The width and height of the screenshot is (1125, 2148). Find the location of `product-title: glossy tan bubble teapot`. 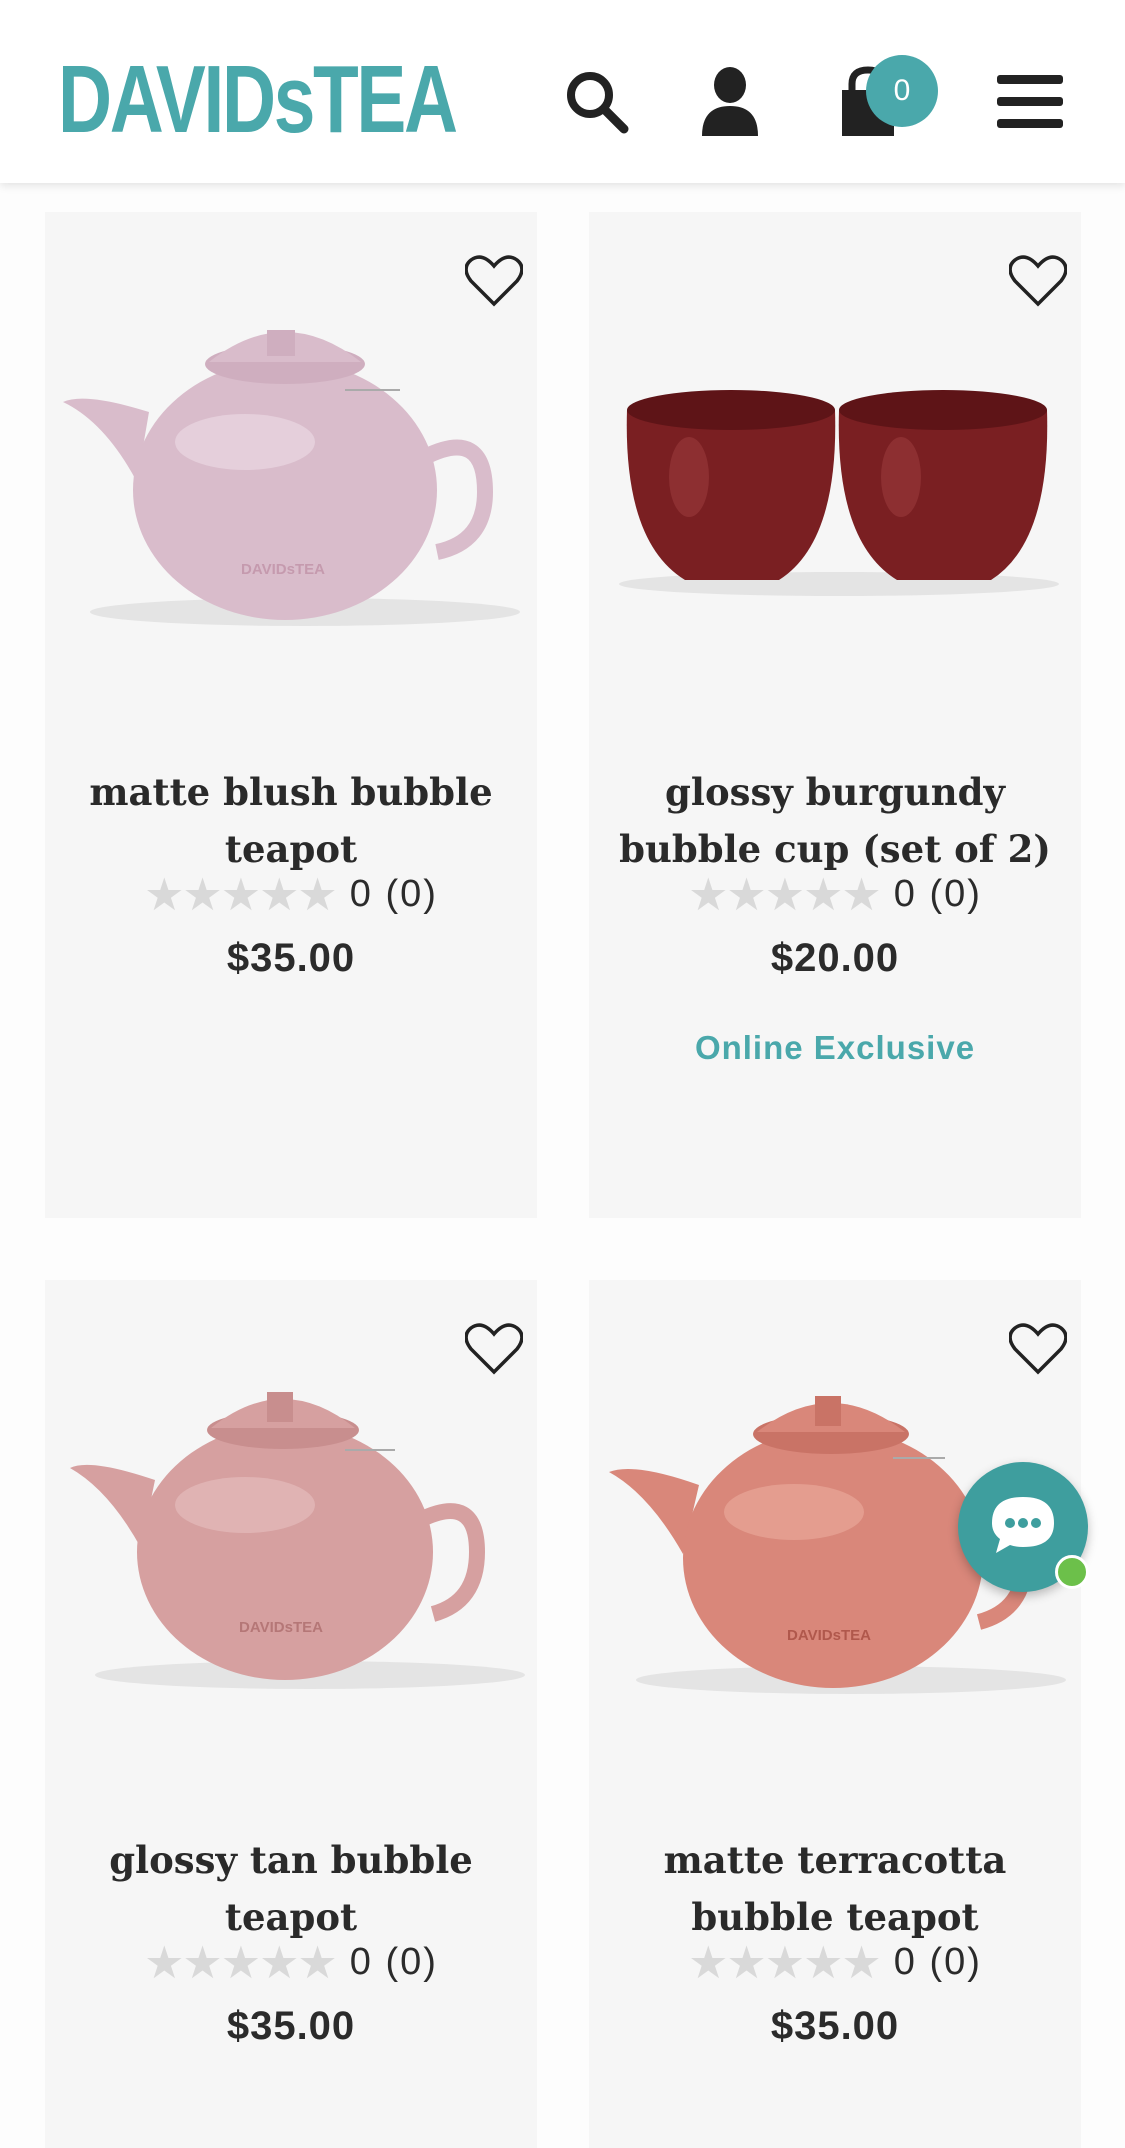

product-title: glossy tan bubble teapot is located at coordinates (291, 1889).